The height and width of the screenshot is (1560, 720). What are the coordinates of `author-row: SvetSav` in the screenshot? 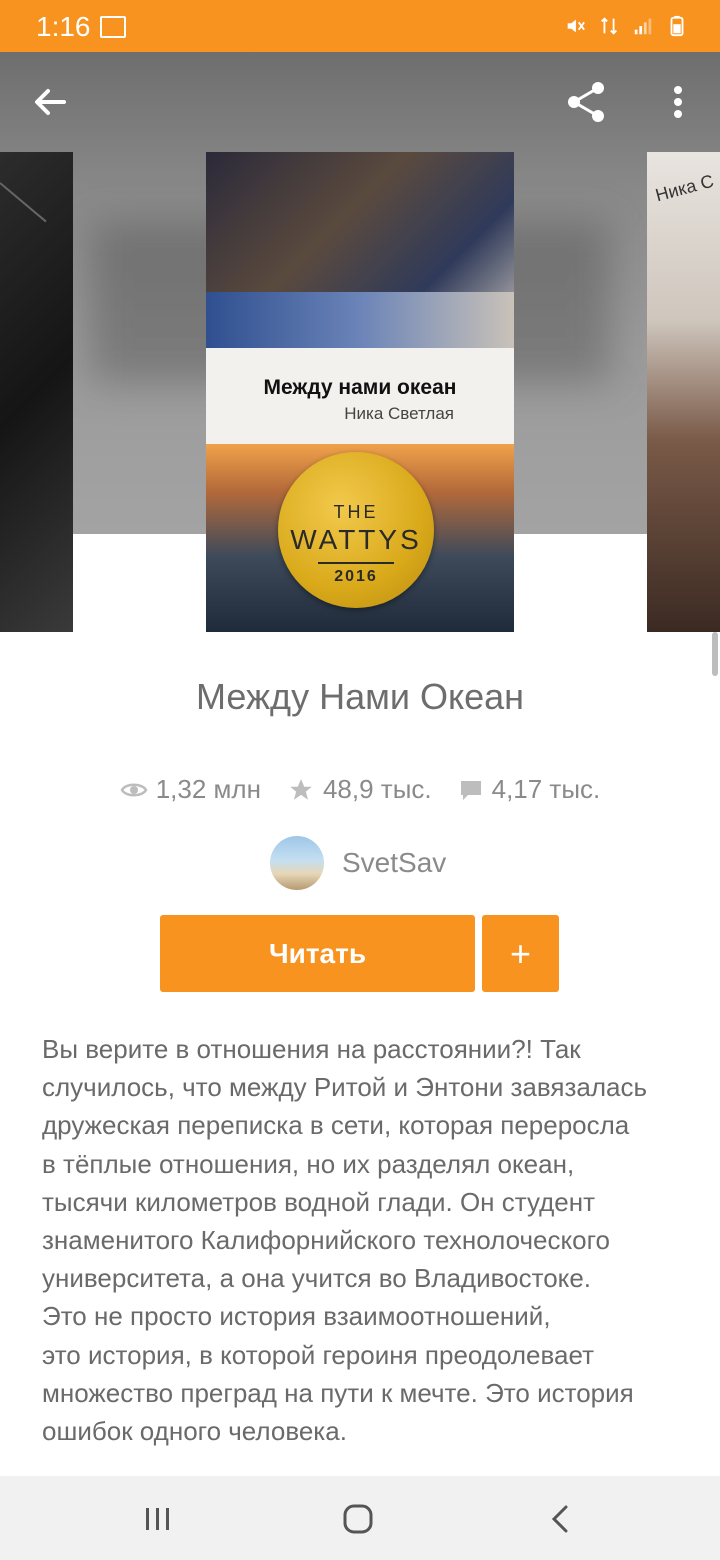 It's located at (358, 863).